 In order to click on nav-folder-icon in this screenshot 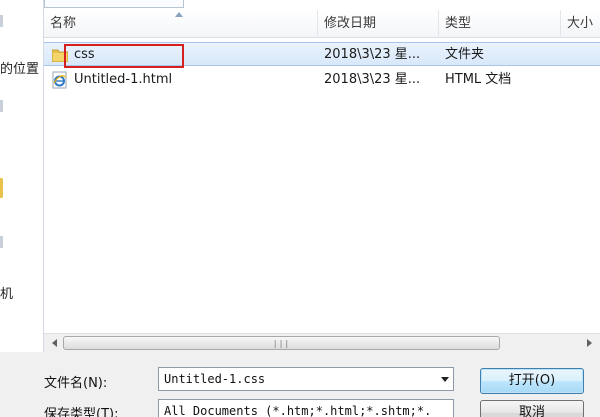, I will do `click(1, 188)`.